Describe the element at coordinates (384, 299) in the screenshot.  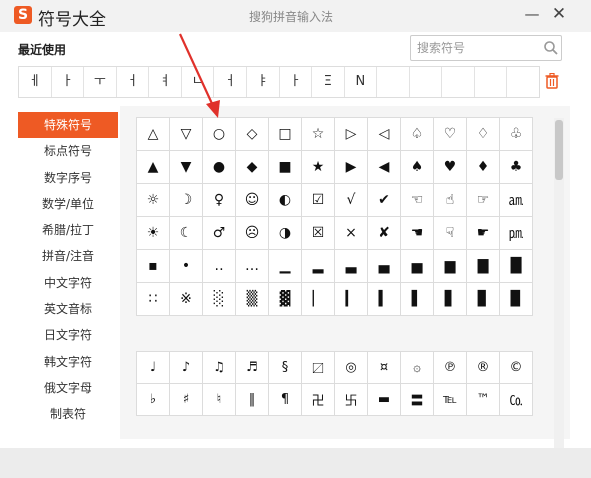
I see `symbol-cell: ▍` at that location.